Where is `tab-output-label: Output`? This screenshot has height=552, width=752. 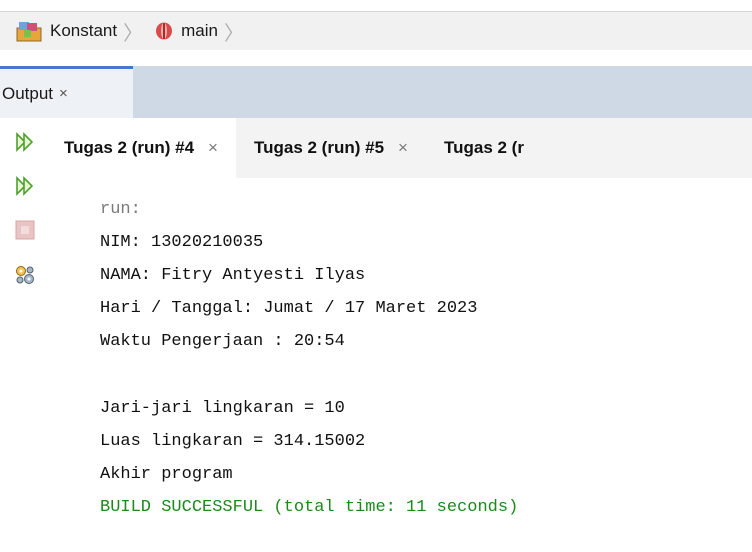
tab-output-label: Output is located at coordinates (28, 93).